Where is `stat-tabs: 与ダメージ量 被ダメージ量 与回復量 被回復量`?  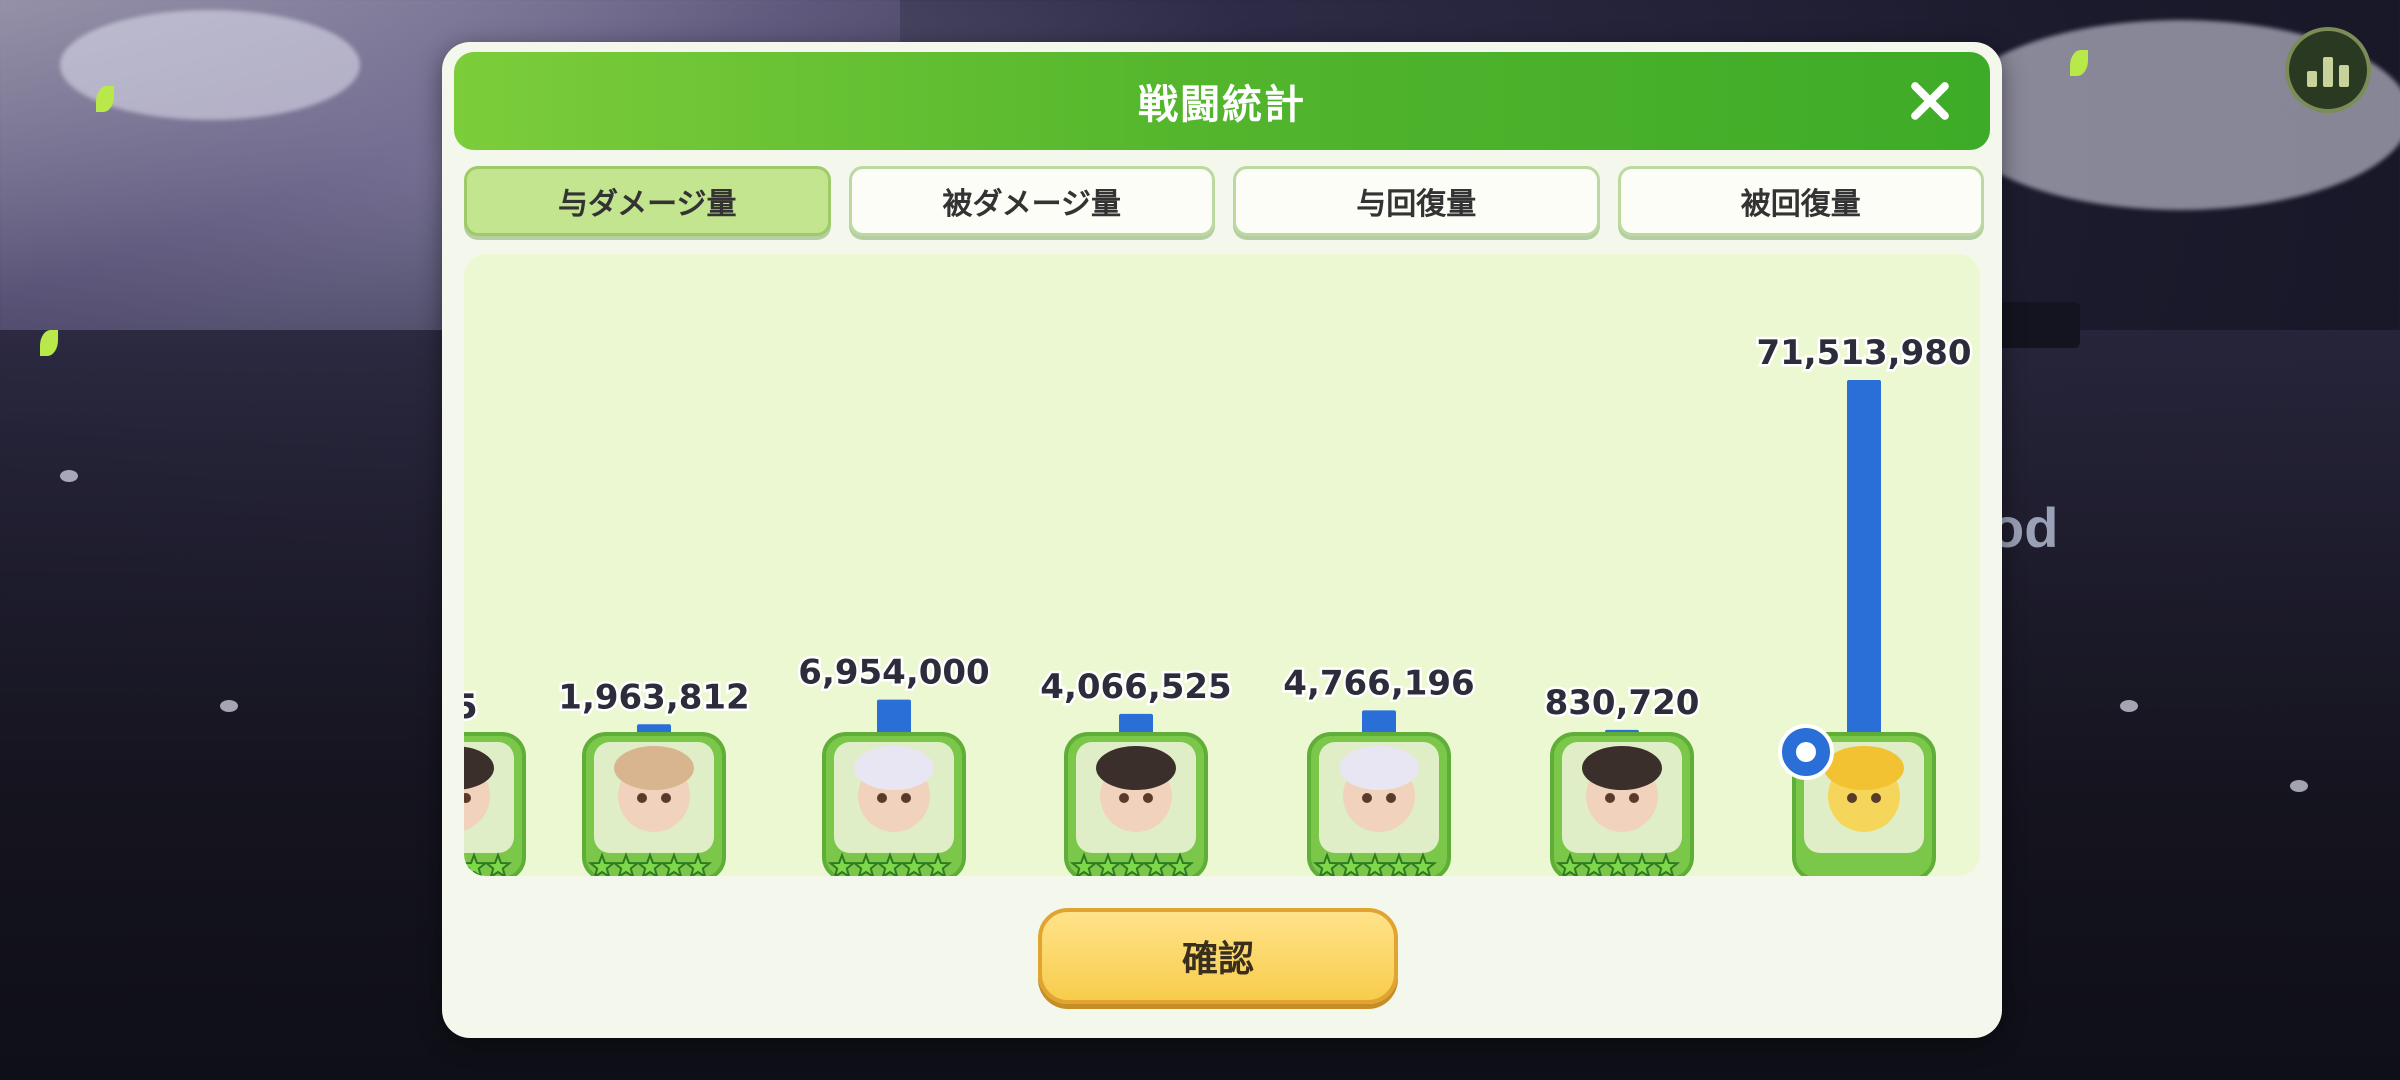 stat-tabs: 与ダメージ量 被ダメージ量 与回復量 被回復量 is located at coordinates (1224, 202).